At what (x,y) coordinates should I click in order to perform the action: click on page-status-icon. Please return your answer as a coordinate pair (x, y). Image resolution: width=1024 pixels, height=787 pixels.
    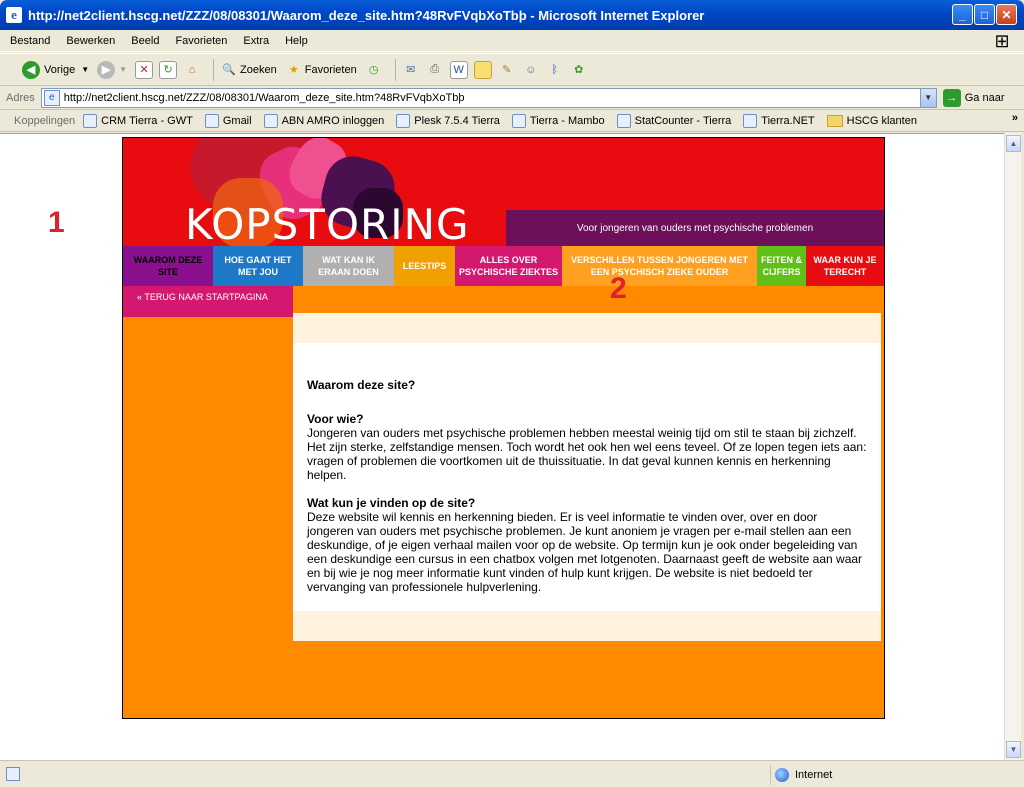
    Looking at the image, I should click on (13, 774).